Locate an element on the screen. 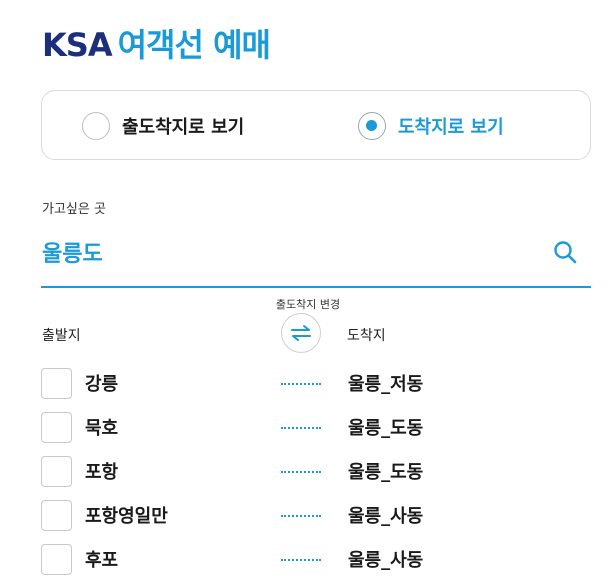  route-row: 포항 울릉_도동 is located at coordinates (306, 473).